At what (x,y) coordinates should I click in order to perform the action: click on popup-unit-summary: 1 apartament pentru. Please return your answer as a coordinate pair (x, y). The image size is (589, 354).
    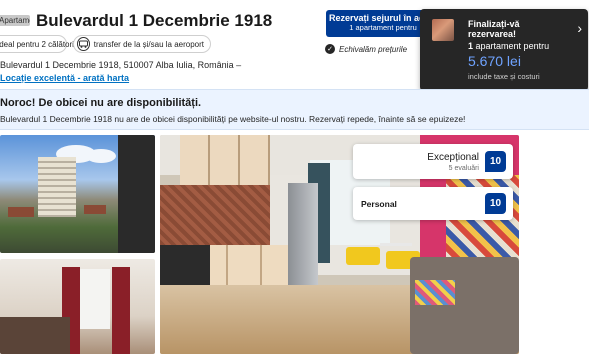
    Looking at the image, I should click on (508, 46).